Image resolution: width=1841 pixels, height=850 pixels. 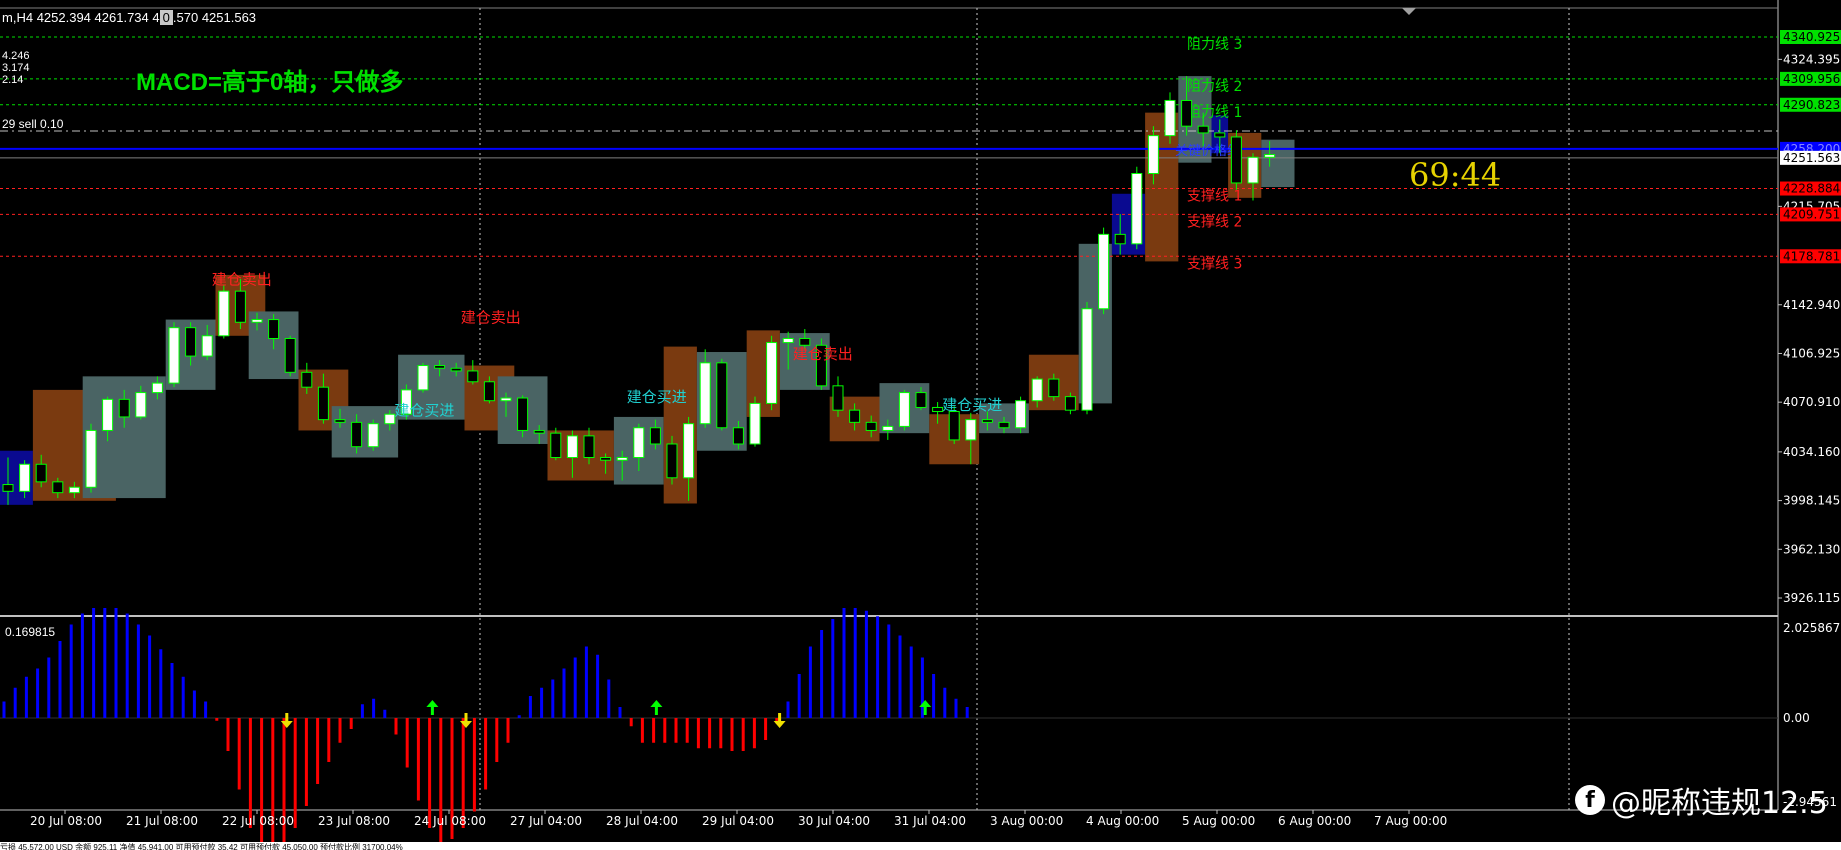 What do you see at coordinates (1214, 222) in the screenshot?
I see `level-label: 支撑线 2` at bounding box center [1214, 222].